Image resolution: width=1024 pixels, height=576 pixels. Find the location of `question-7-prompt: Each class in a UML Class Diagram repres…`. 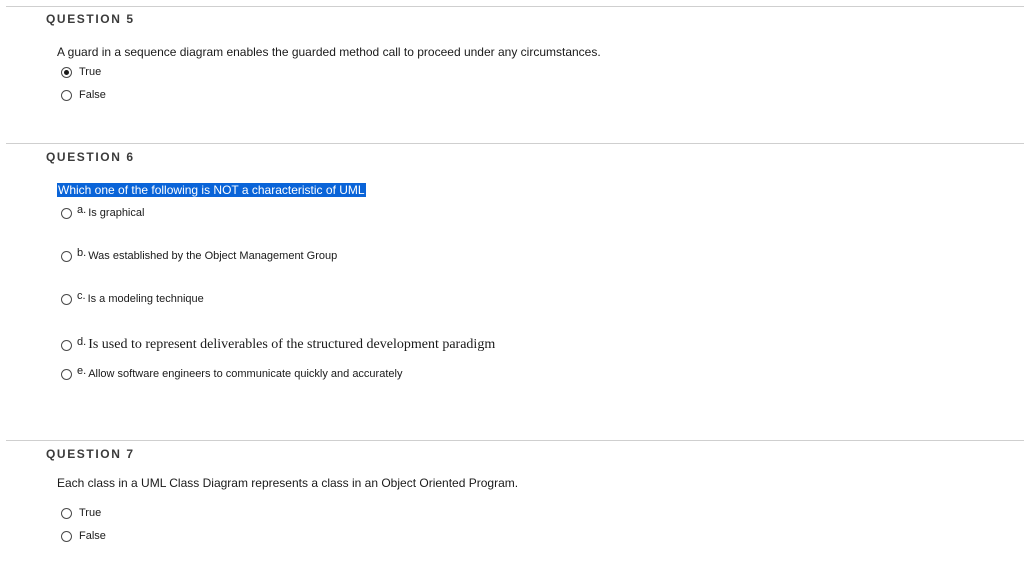

question-7-prompt: Each class in a UML Class Diagram repres… is located at coordinates (288, 483).